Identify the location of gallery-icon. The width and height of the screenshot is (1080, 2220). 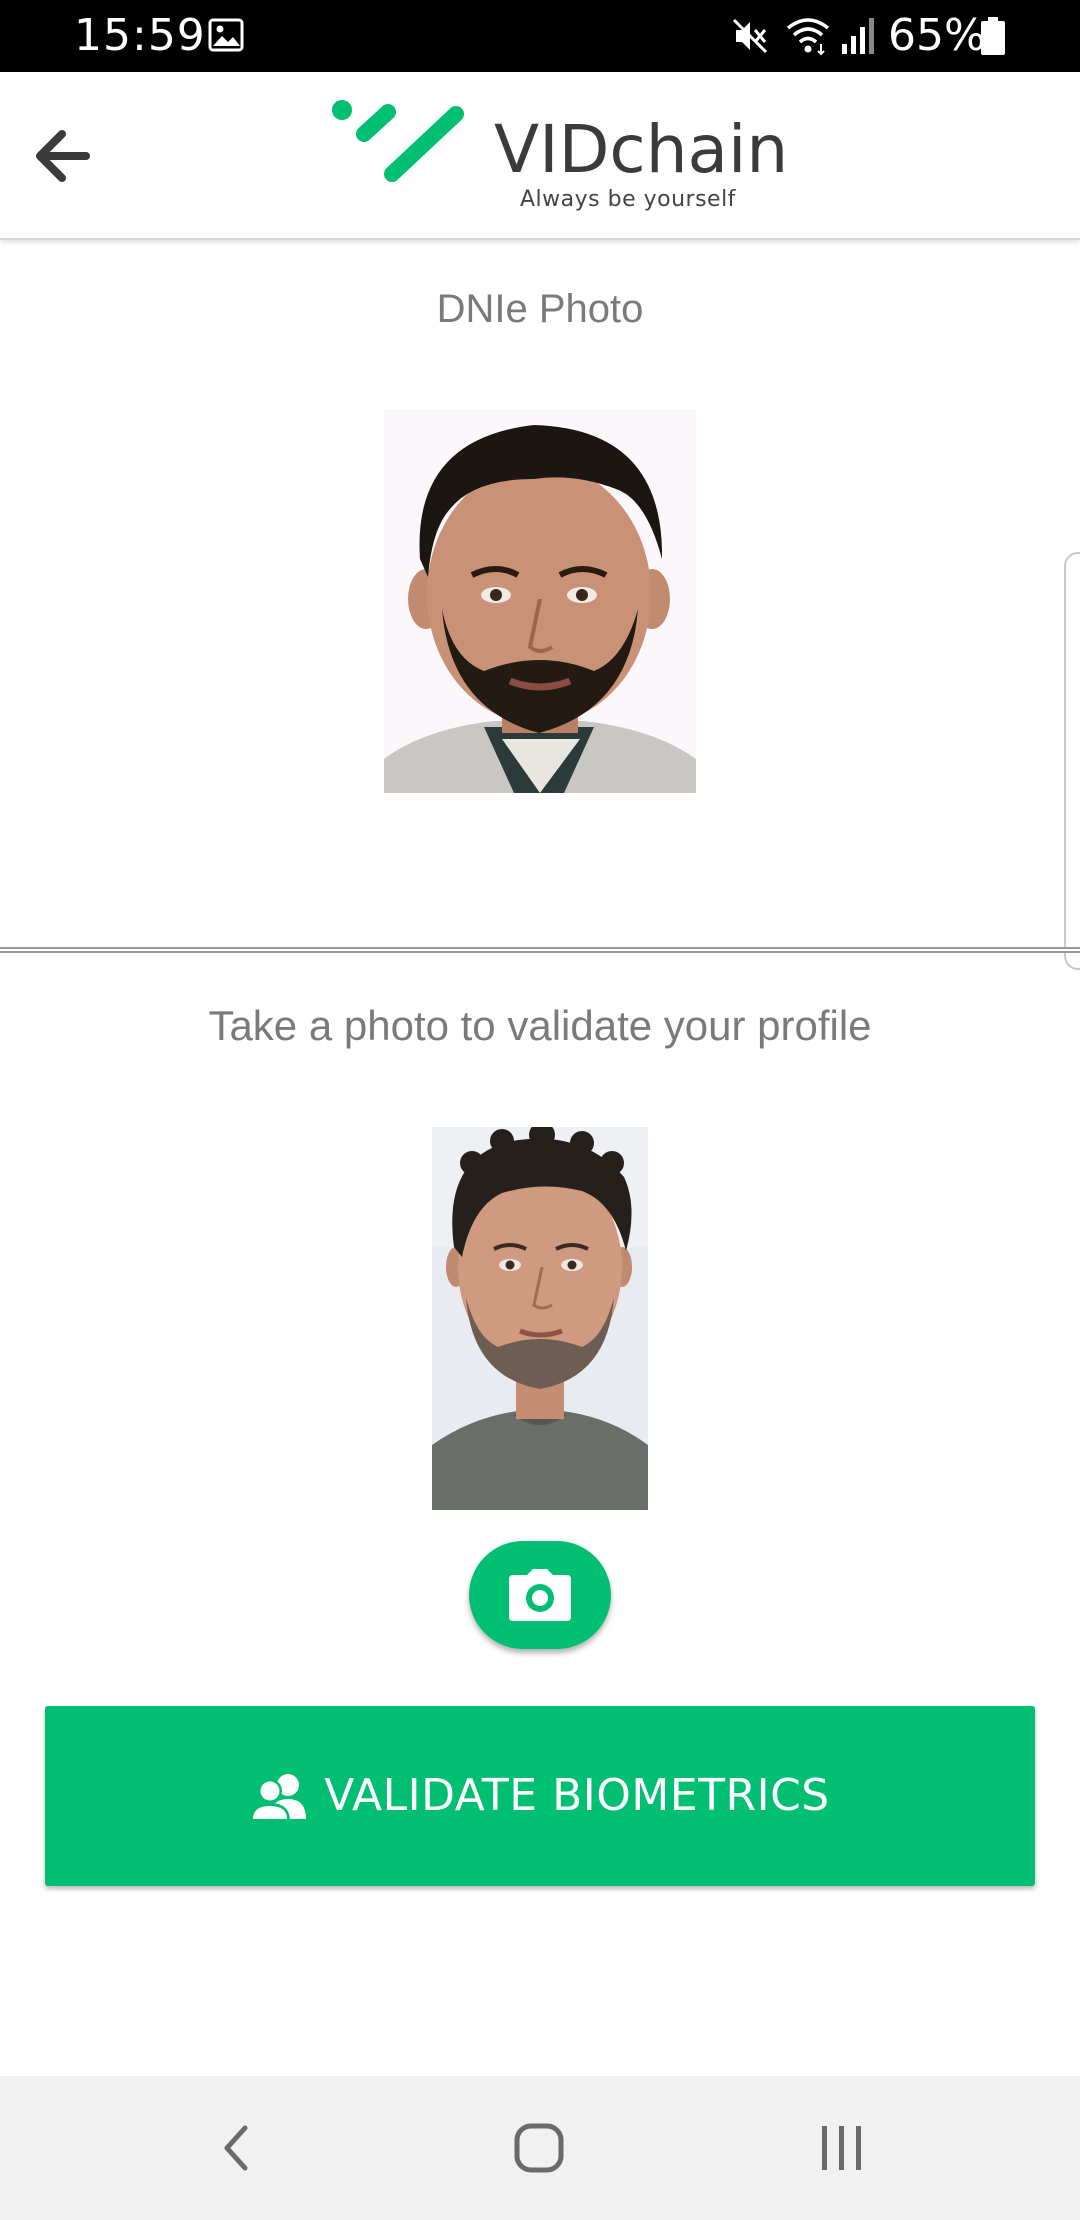
(226, 35).